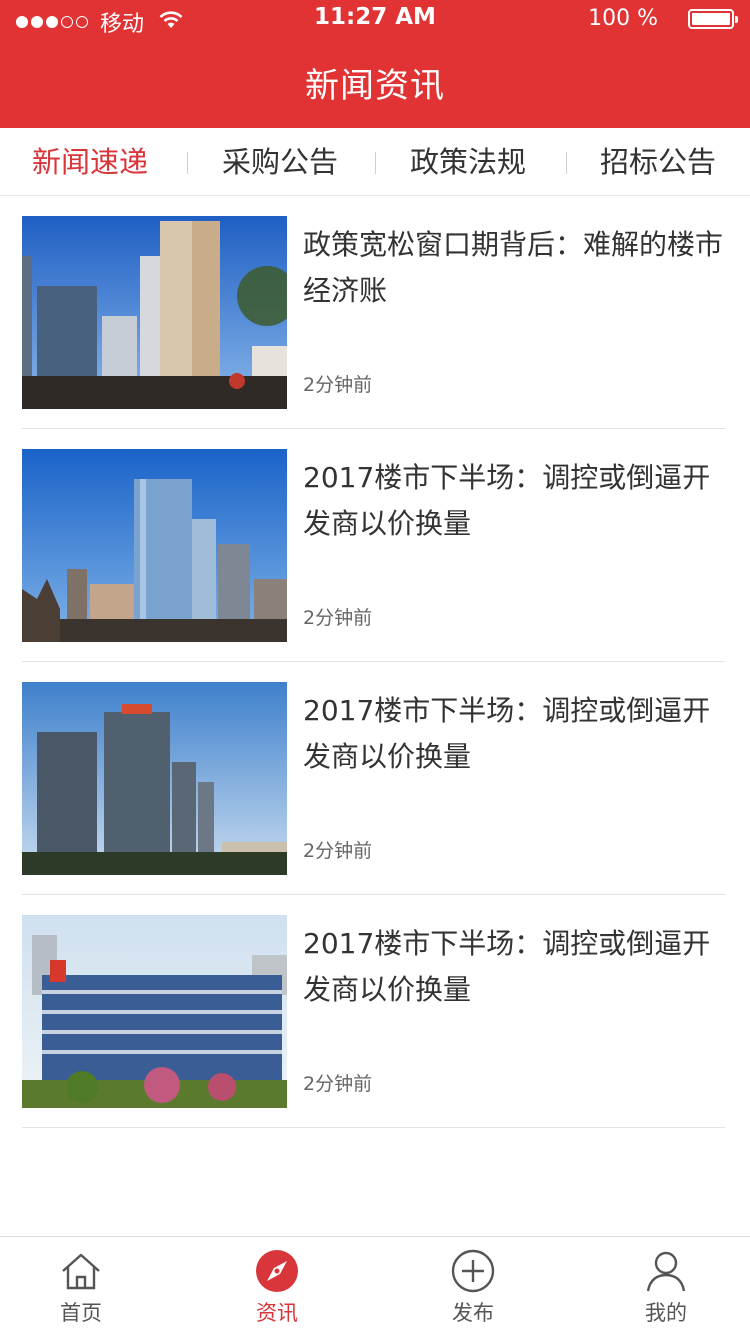 This screenshot has height=1335, width=750. Describe the element at coordinates (658, 162) in the screenshot. I see `tab-tender: 招标公告` at that location.